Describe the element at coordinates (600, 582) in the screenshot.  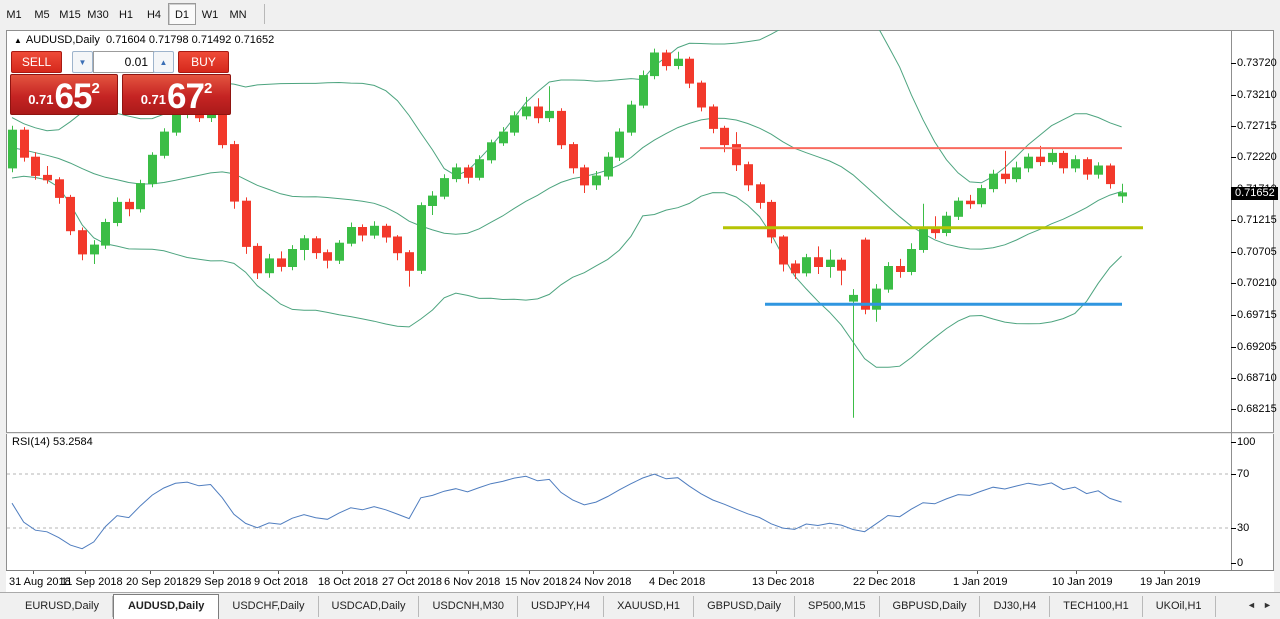
I see `date-axis-label: 24 Nov 2018` at that location.